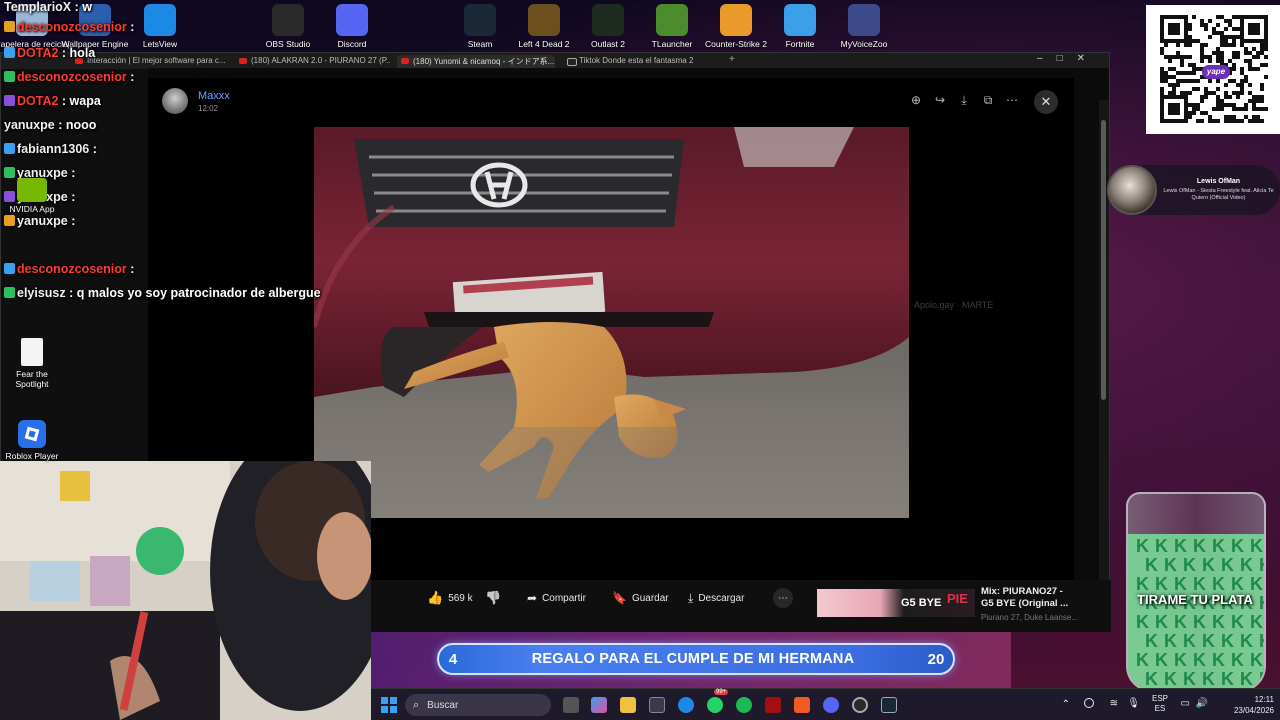 This screenshot has height=720, width=1280. I want to click on clock: 12:11 23/04/2026, so click(1254, 705).